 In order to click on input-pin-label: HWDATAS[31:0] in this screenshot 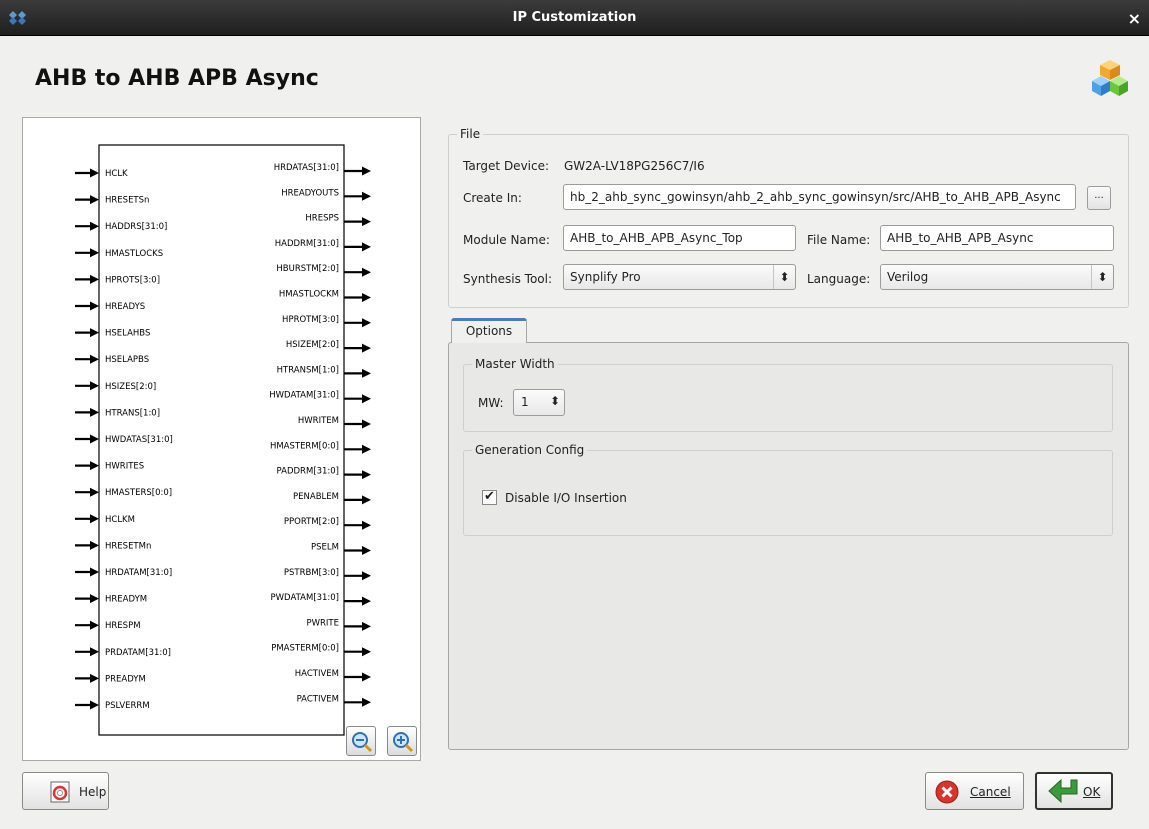, I will do `click(139, 440)`.